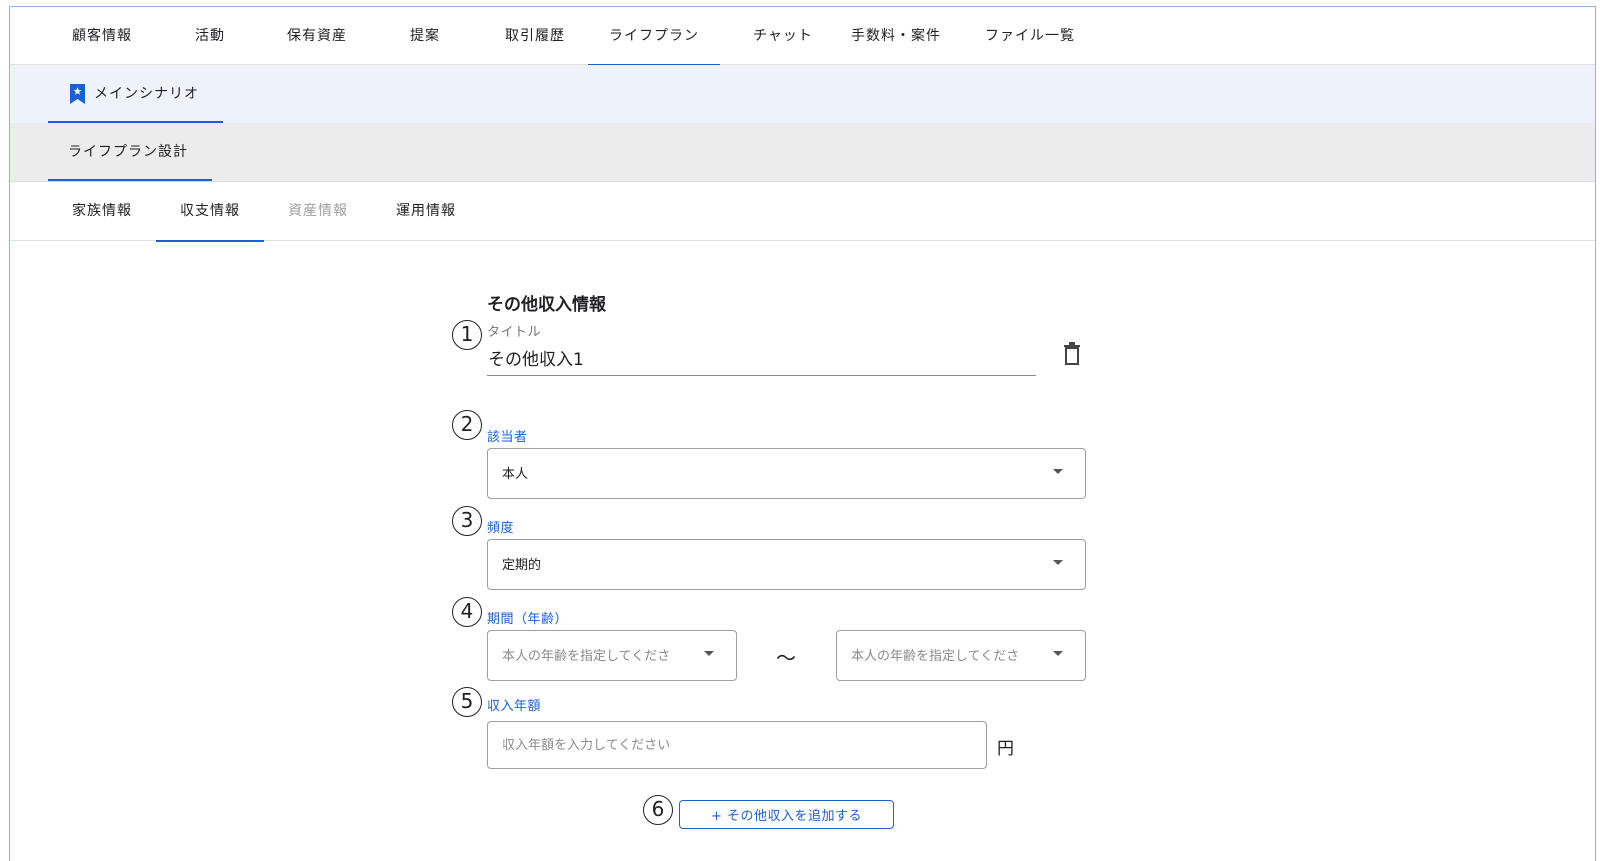  I want to click on tab-investment-info: 運用情報, so click(426, 211).